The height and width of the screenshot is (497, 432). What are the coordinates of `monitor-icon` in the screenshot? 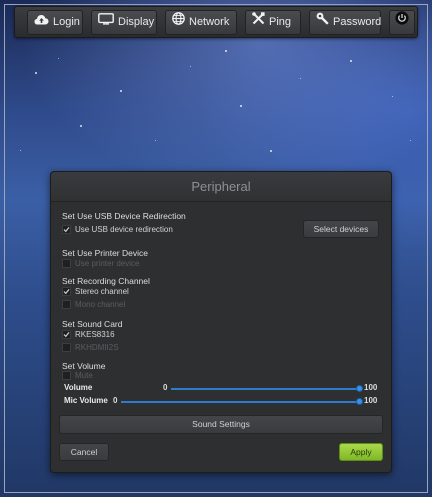 It's located at (106, 22).